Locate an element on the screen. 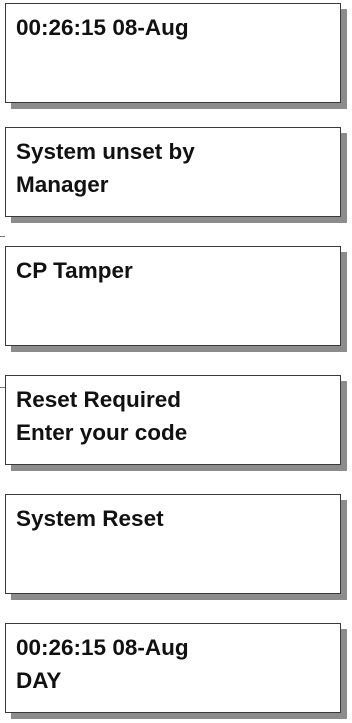 Image resolution: width=352 pixels, height=723 pixels. lcd-display-time-day: 00:26:15 08-Aug DAY is located at coordinates (173, 668).